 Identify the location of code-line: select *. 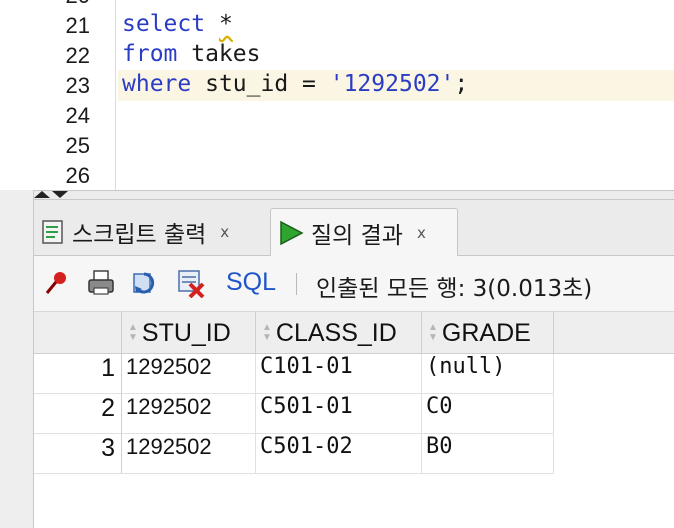
(177, 26).